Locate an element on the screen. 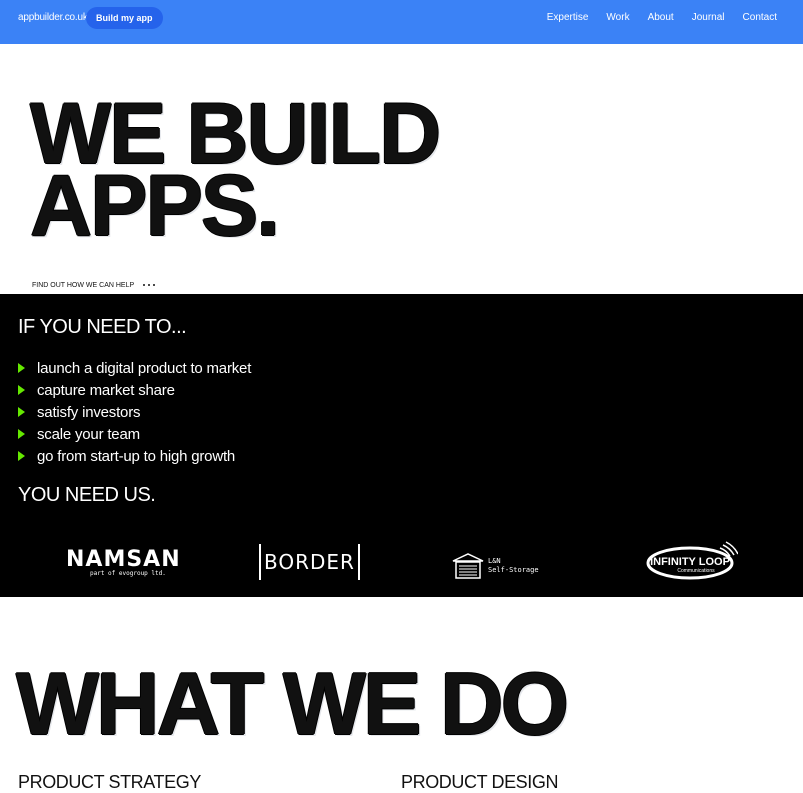 This screenshot has height=793, width=803. list-item: scale your team is located at coordinates (134, 434).